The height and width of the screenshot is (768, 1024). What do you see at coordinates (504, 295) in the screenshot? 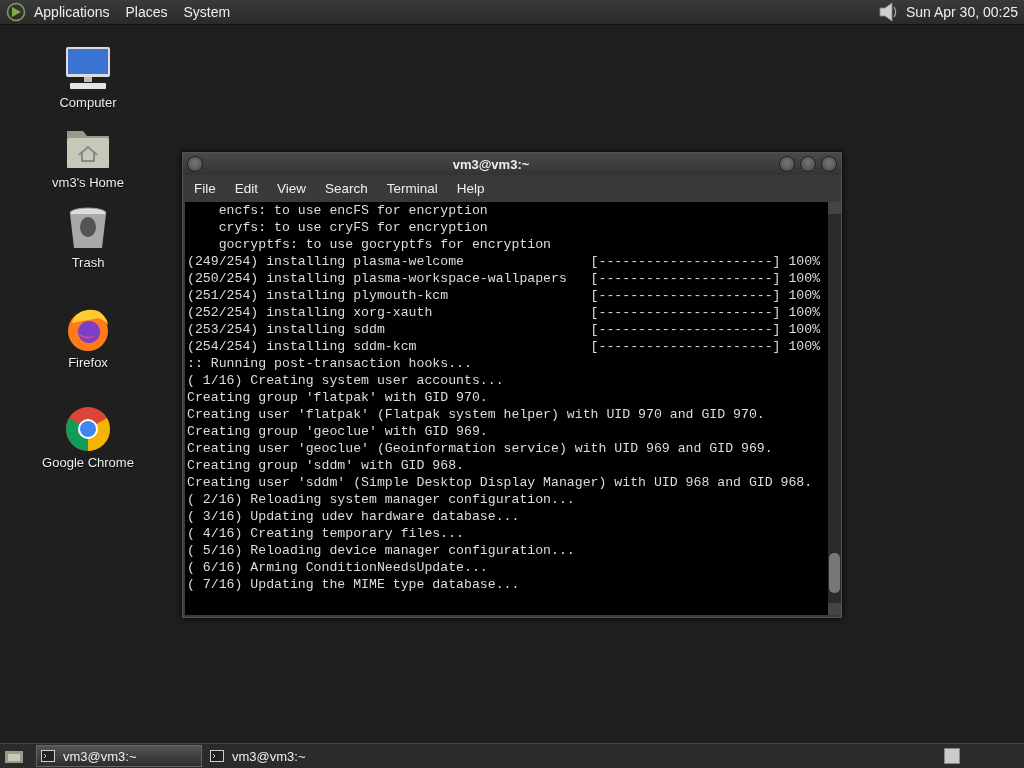
I see `terminal-line: (251/254) installing plymouth-kcm [----------------------] 100%` at bounding box center [504, 295].